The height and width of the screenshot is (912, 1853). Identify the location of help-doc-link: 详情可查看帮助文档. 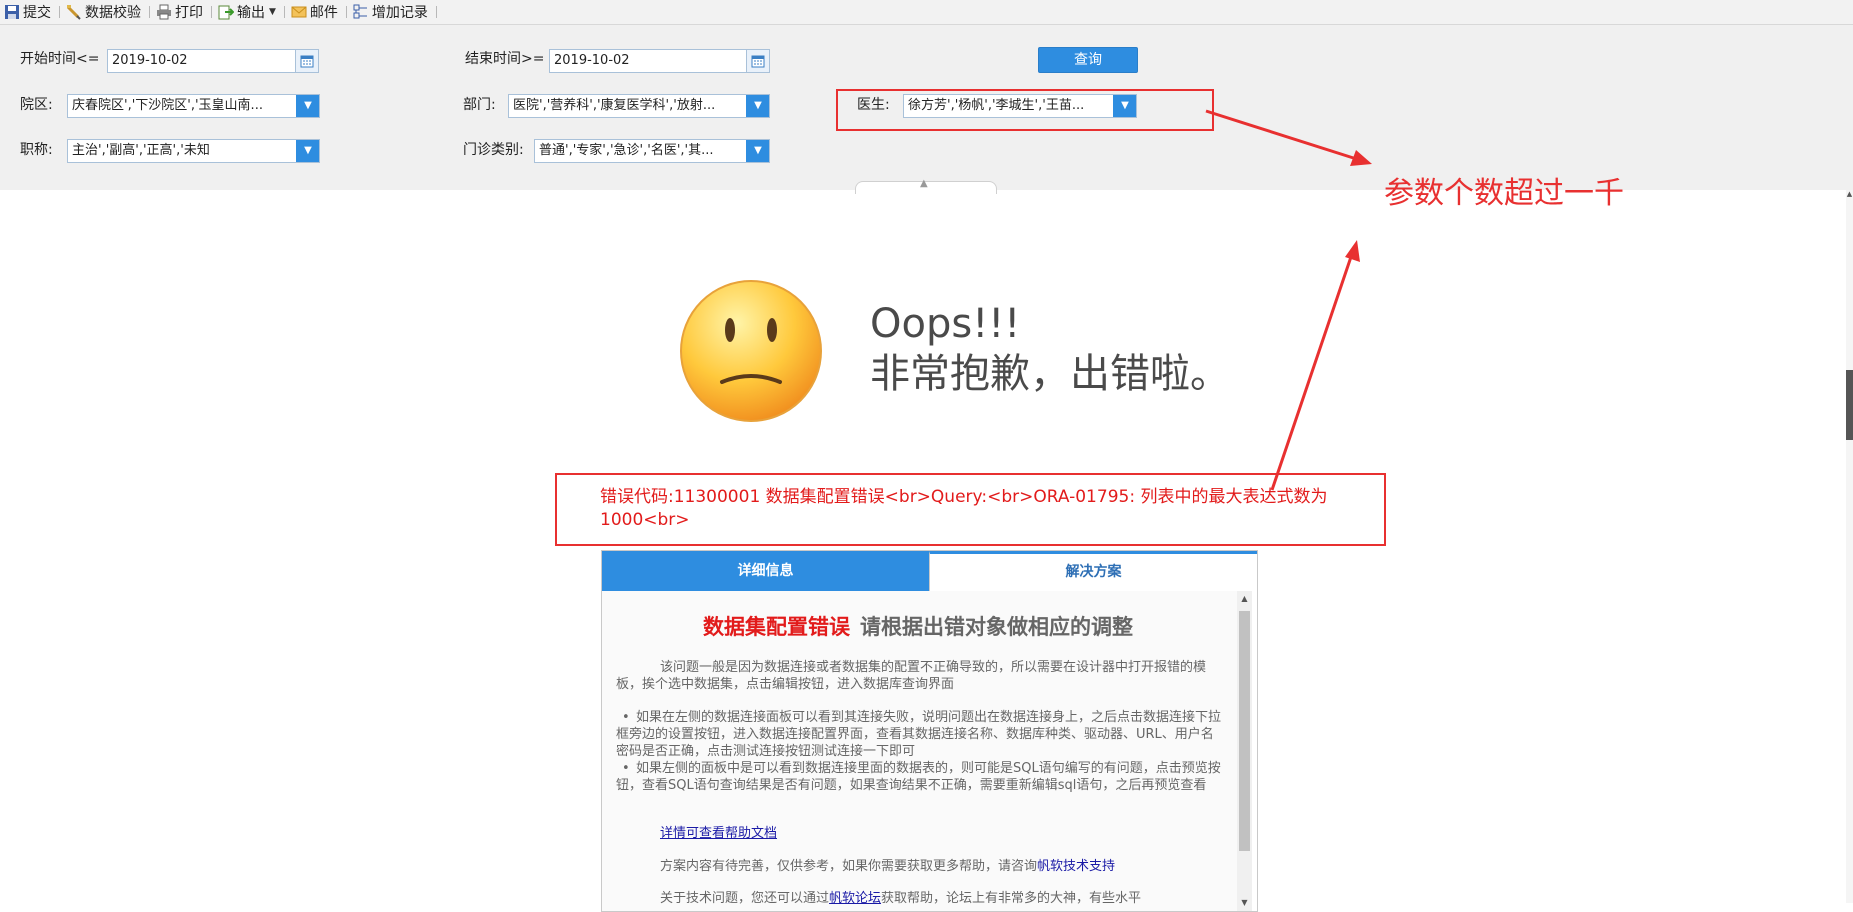
(718, 833).